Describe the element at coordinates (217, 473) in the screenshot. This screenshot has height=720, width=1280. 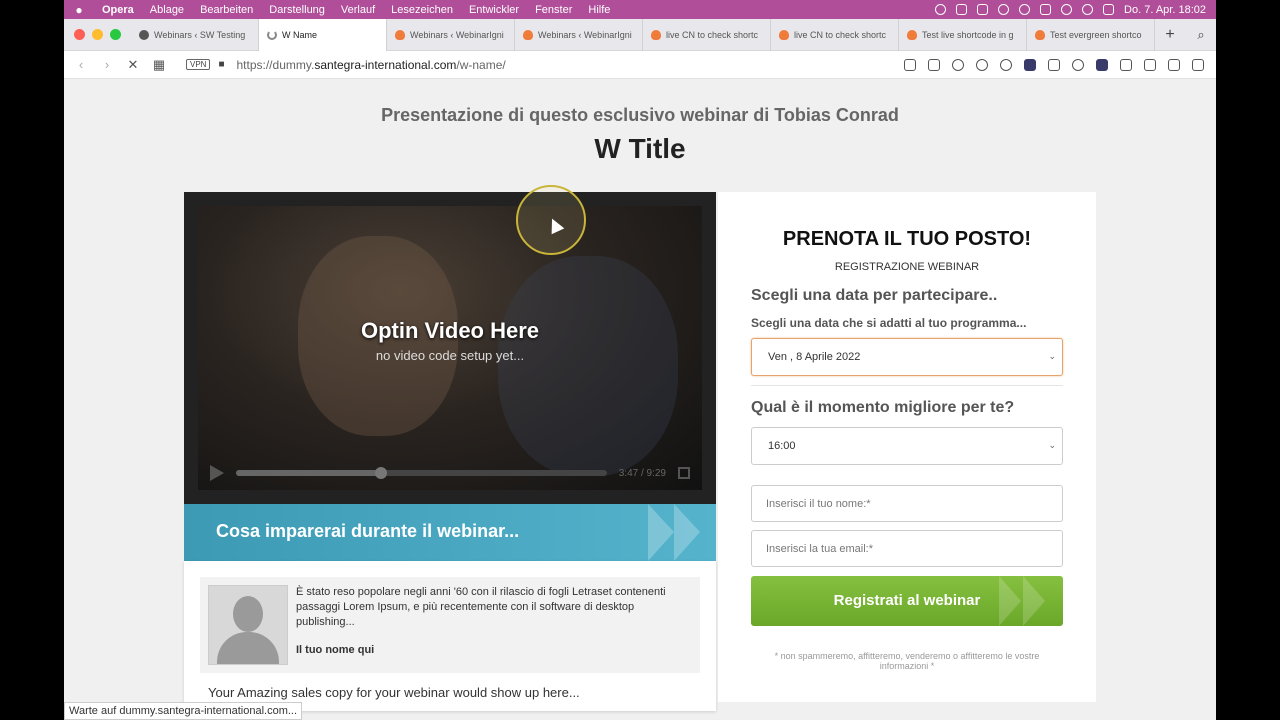
I see `play-icon` at that location.